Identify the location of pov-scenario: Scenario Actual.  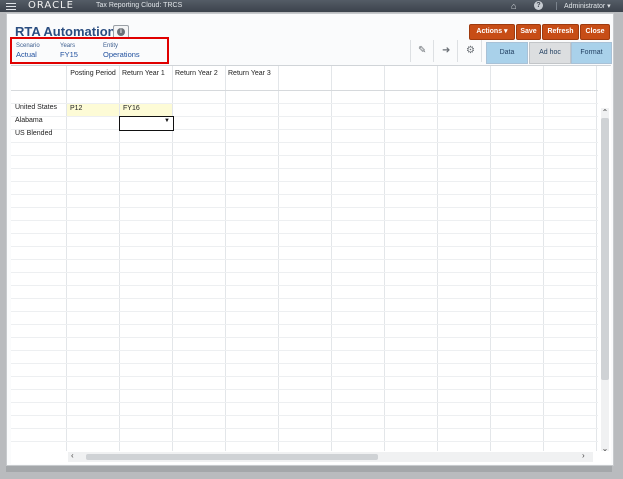
(28, 51).